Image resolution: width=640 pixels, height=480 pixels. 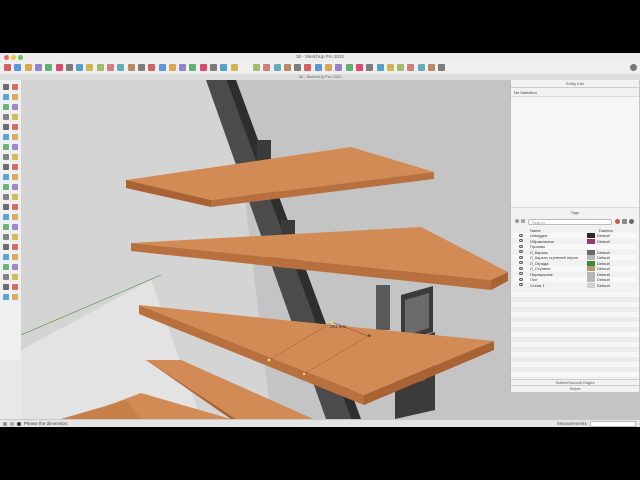 I want to click on tag-details-icon, so click(x=624, y=221).